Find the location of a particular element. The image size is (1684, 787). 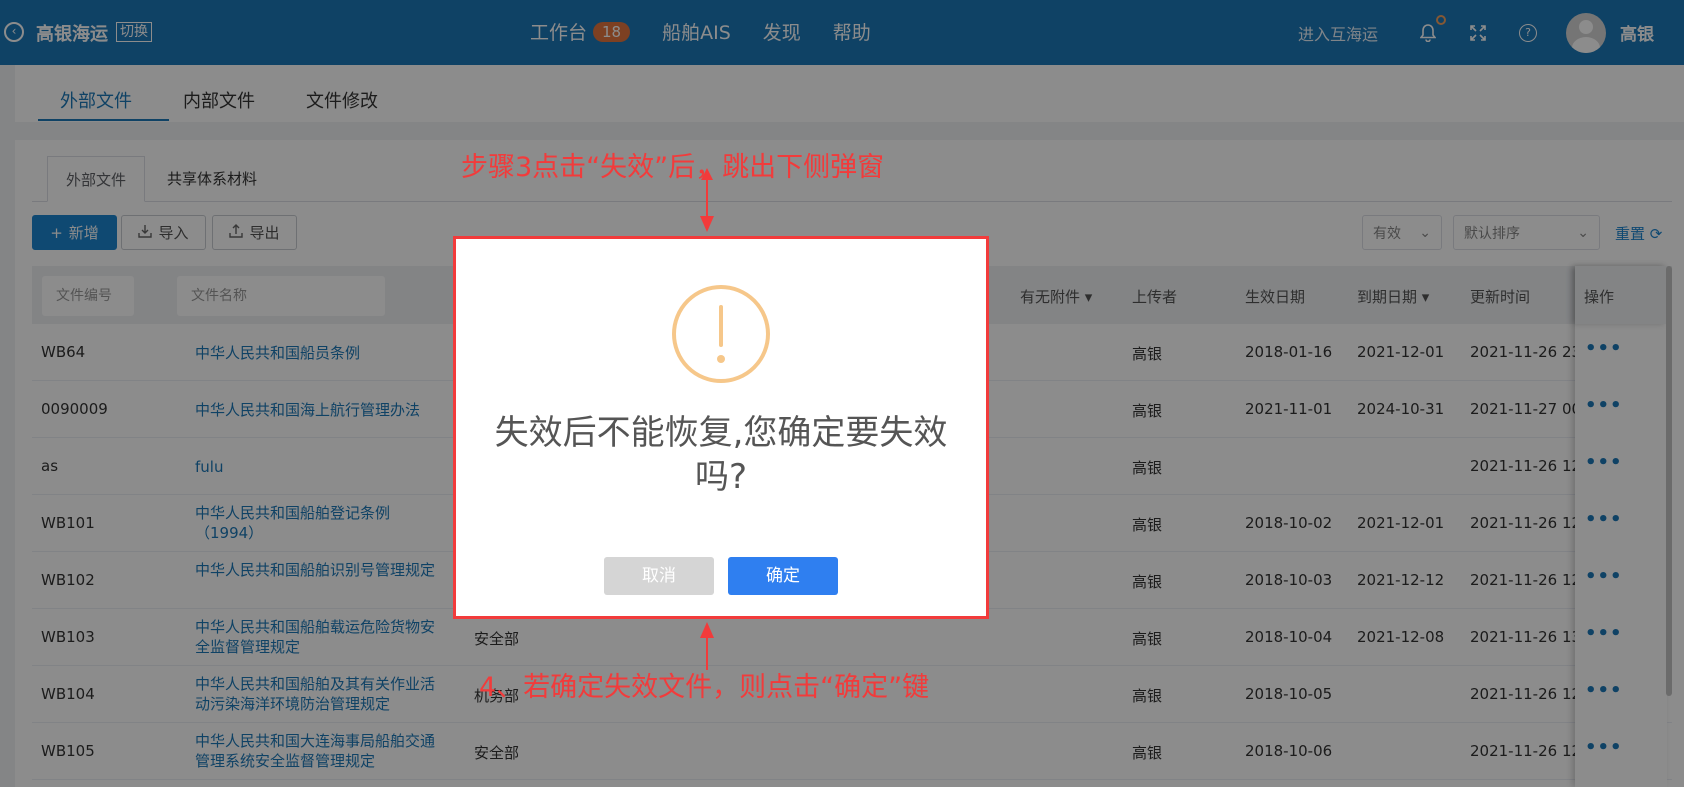

cancel-button: 取消 is located at coordinates (659, 576).